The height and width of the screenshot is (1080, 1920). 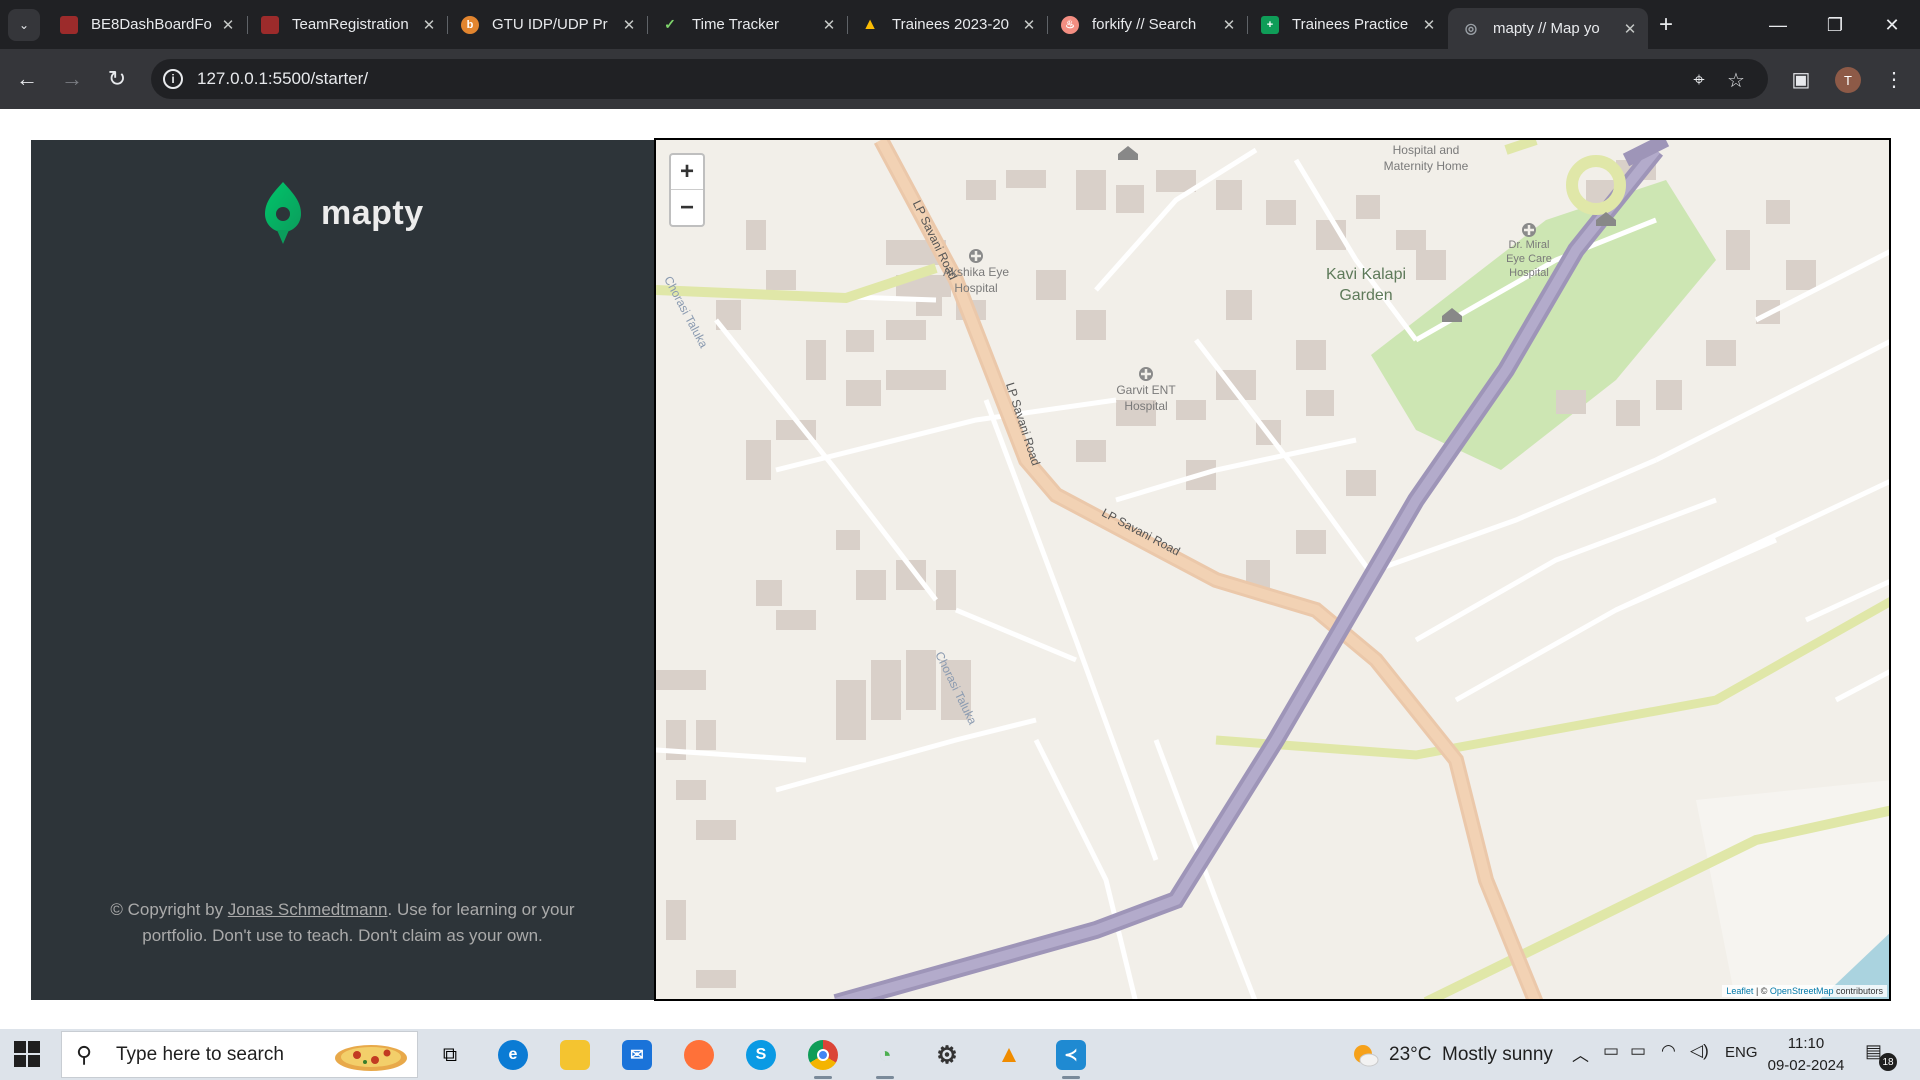 I want to click on windows-start-icon, so click(x=27, y=1054).